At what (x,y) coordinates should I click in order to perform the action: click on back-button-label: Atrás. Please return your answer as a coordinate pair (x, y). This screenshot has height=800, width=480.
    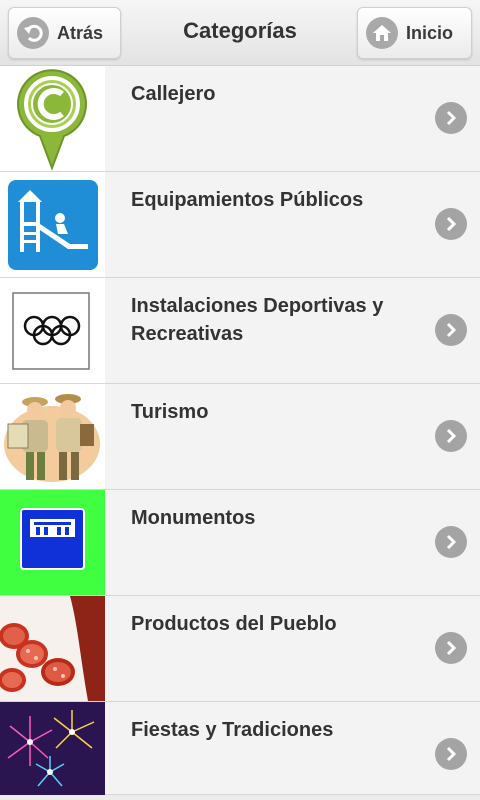
    Looking at the image, I should click on (80, 32).